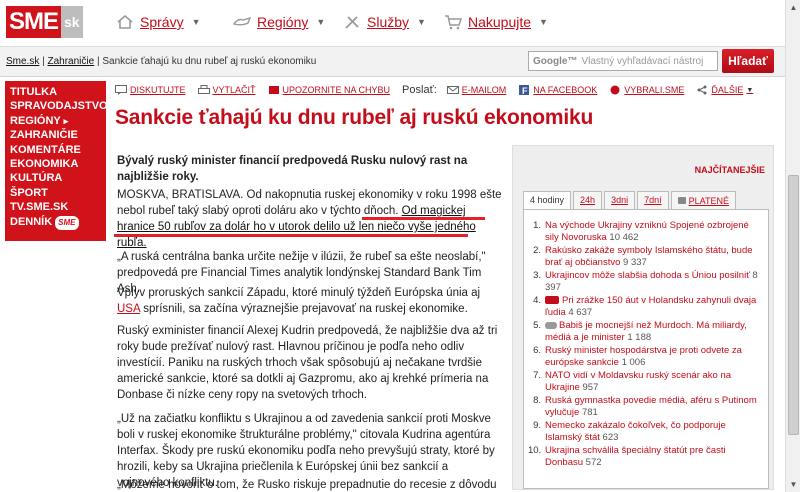 The height and width of the screenshot is (492, 800). What do you see at coordinates (639, 337) in the screenshot?
I see `item-count: 1 188` at bounding box center [639, 337].